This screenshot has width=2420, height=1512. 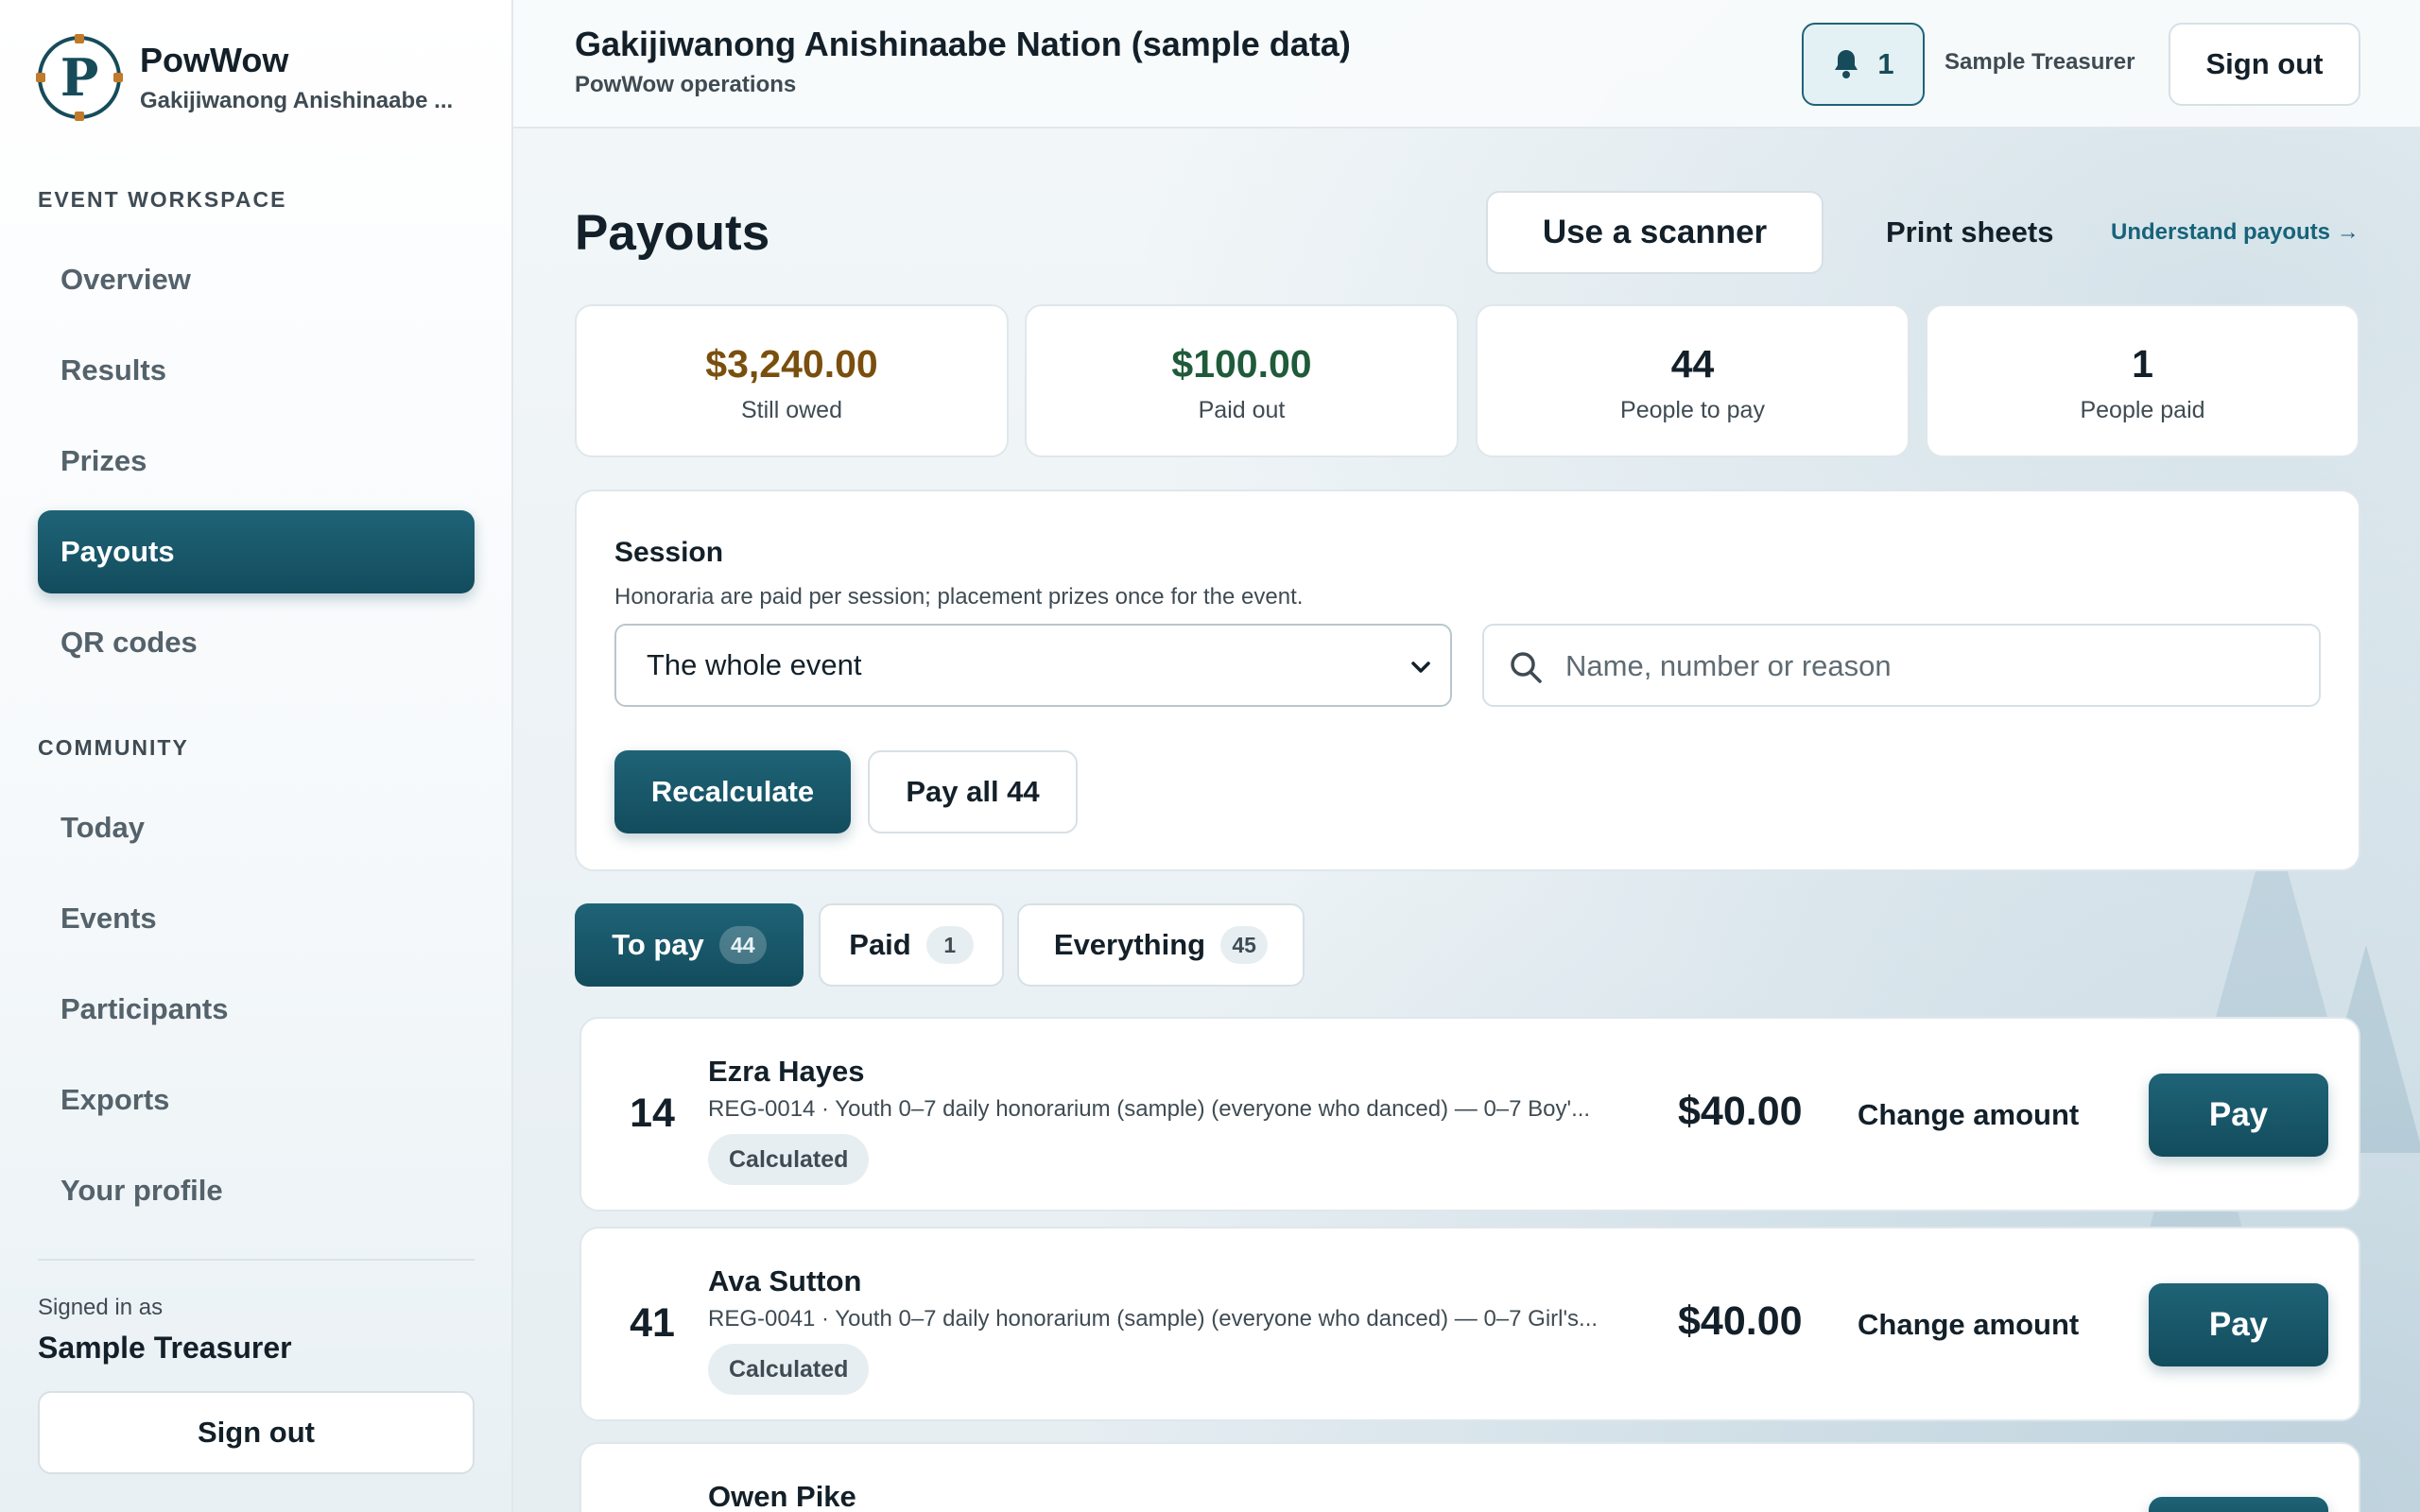 I want to click on logo-letter: P, so click(x=79, y=77).